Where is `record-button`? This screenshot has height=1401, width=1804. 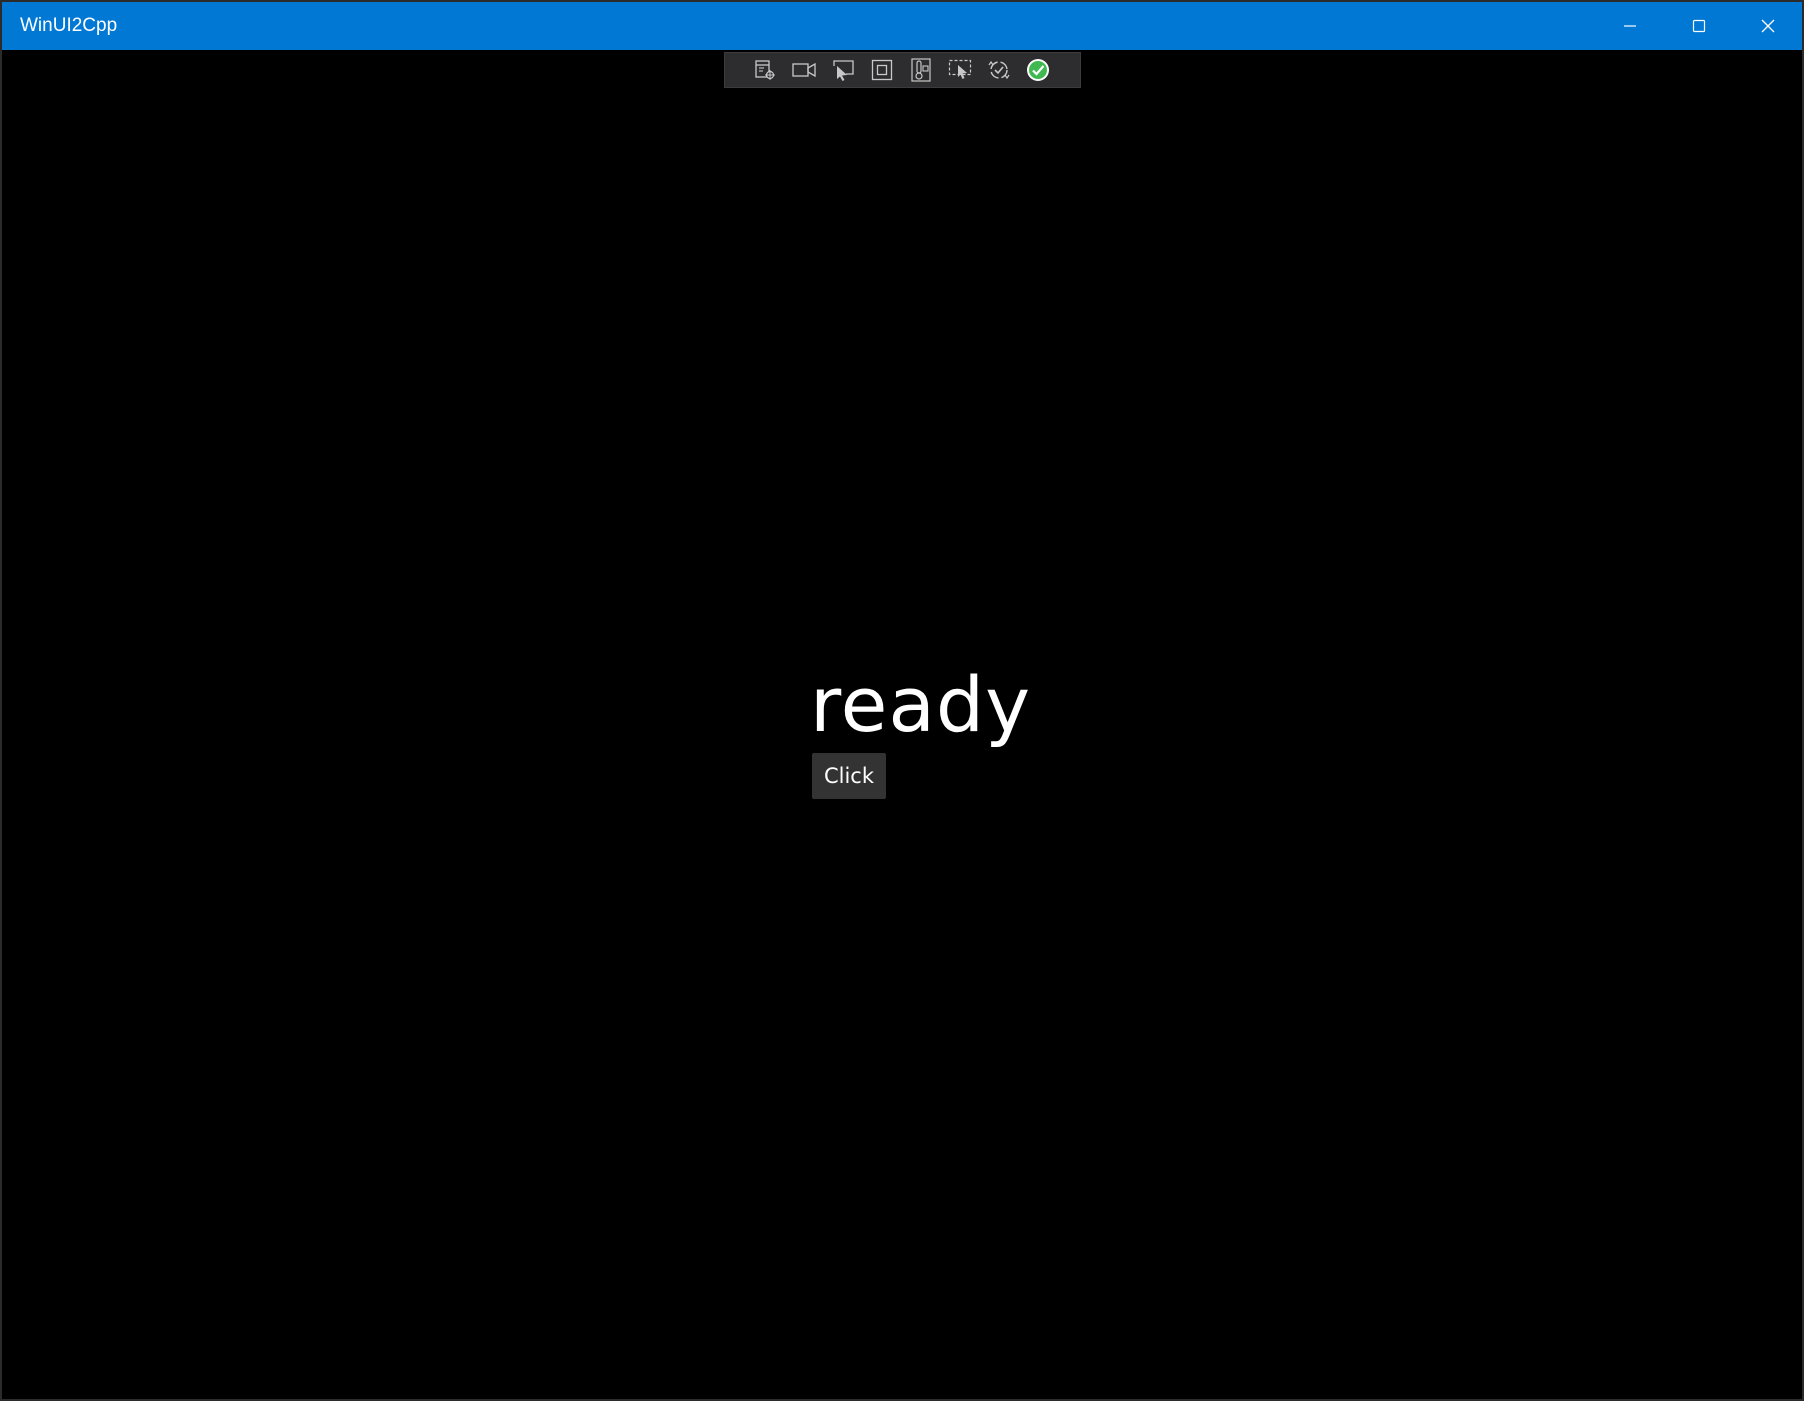 record-button is located at coordinates (803, 70).